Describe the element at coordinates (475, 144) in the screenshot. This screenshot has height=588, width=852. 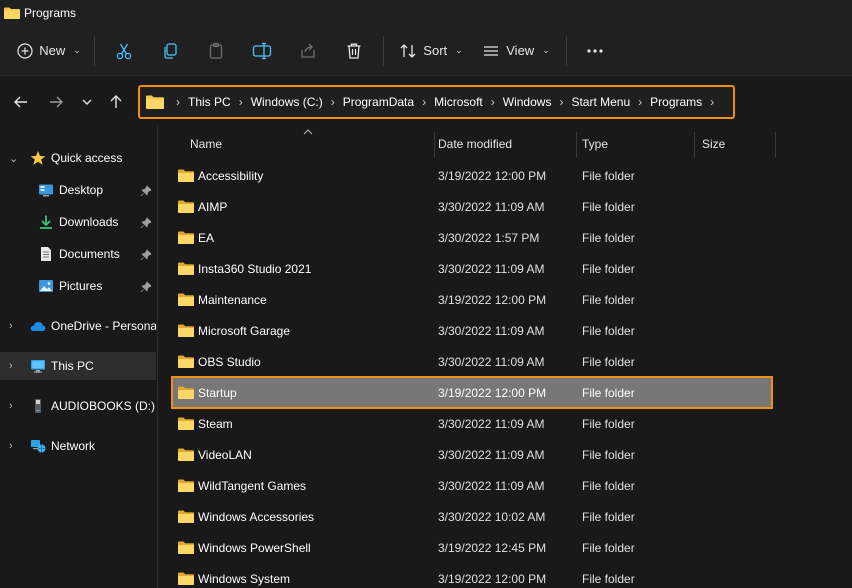
I see `column-header-label: Date modified` at that location.